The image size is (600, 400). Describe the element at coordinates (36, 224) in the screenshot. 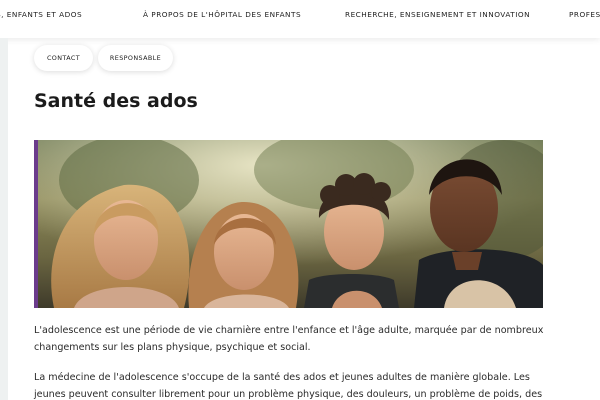

I see `hero-accent-bar` at that location.